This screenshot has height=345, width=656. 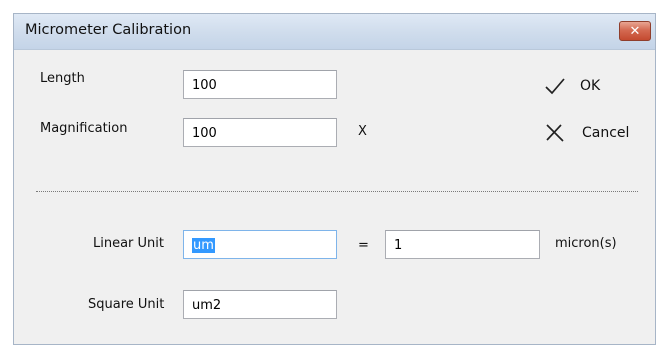 I want to click on square-unit-value: um2, so click(x=207, y=305).